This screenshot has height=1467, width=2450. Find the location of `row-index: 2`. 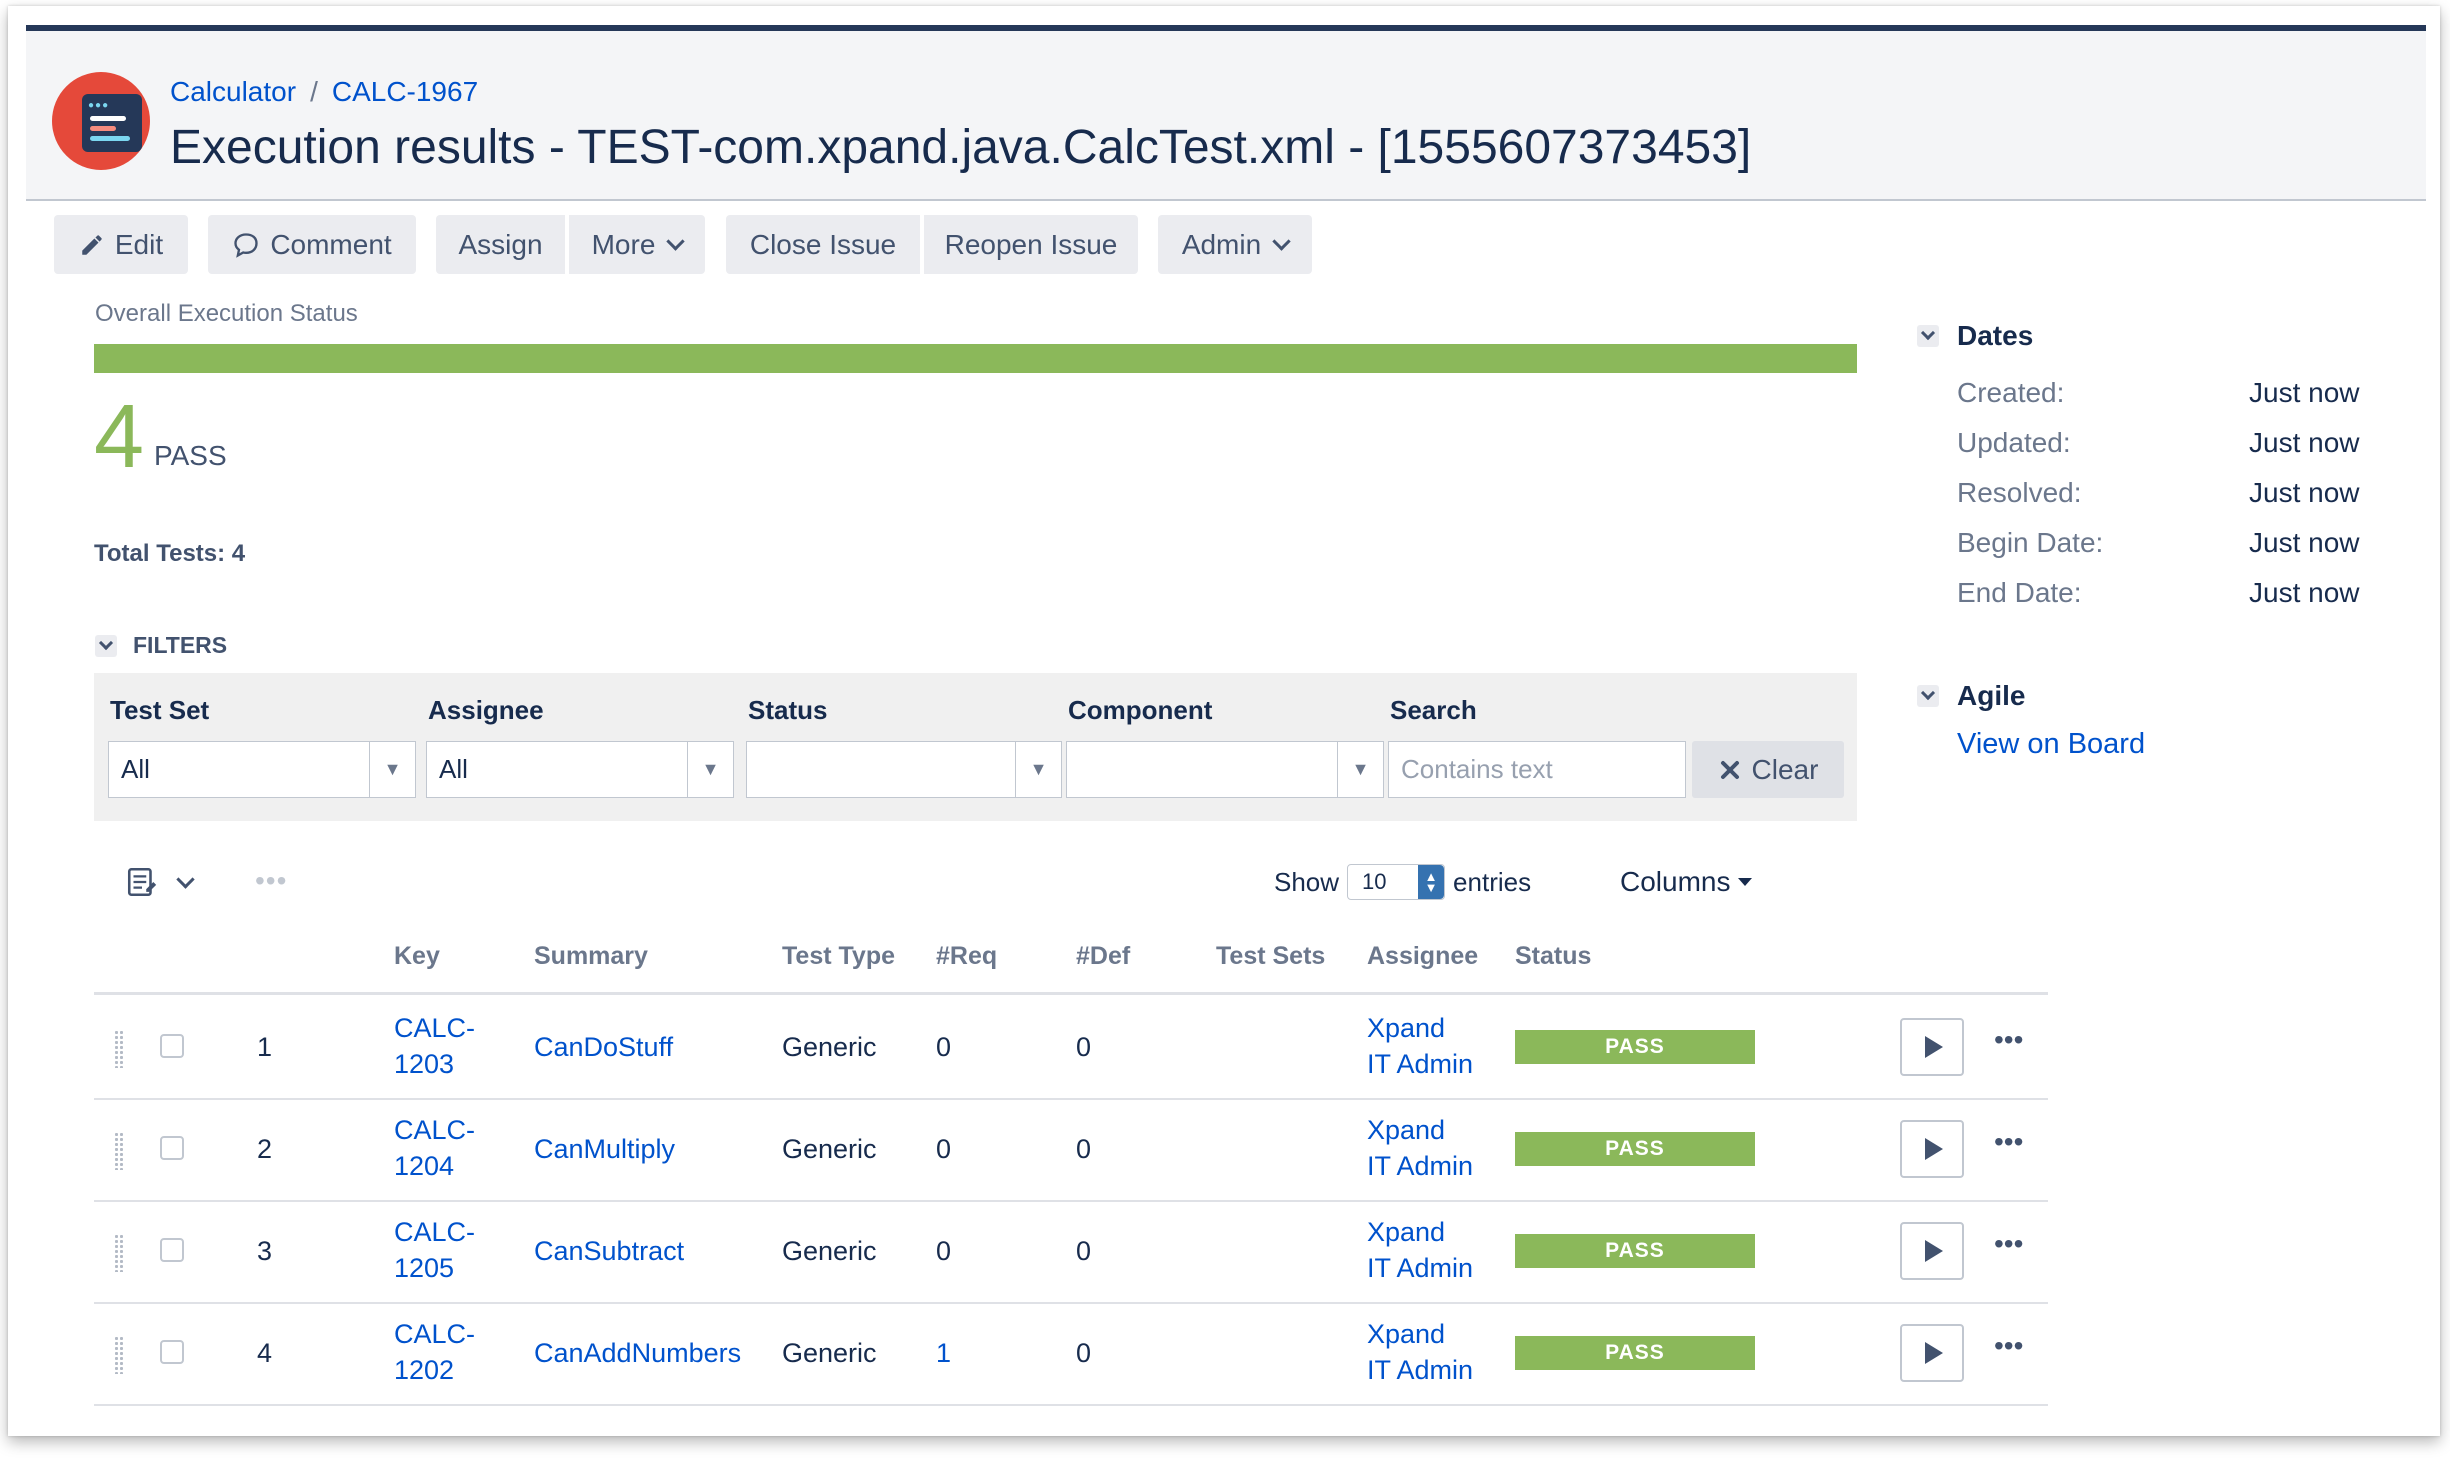

row-index: 2 is located at coordinates (265, 1149).